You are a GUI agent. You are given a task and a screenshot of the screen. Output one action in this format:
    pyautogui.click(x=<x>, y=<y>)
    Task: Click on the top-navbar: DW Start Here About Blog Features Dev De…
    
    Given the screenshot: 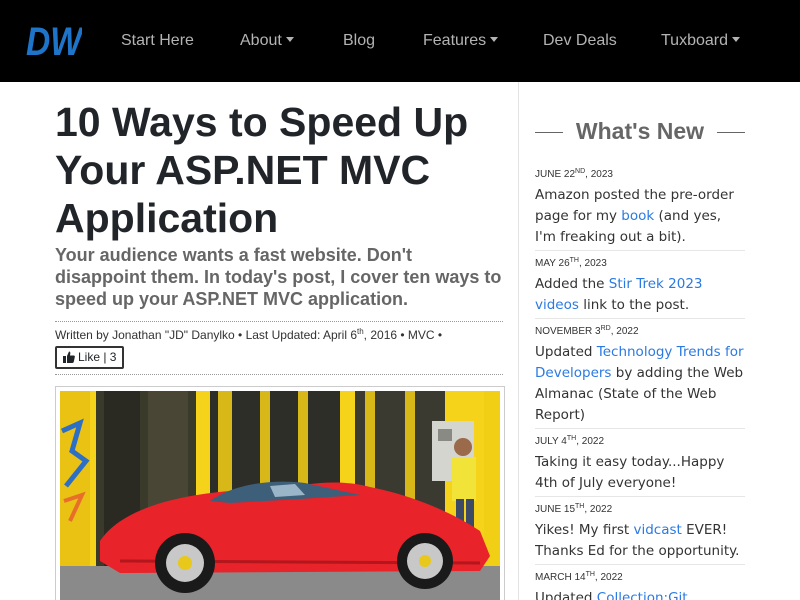 What is the action you would take?
    pyautogui.click(x=400, y=41)
    